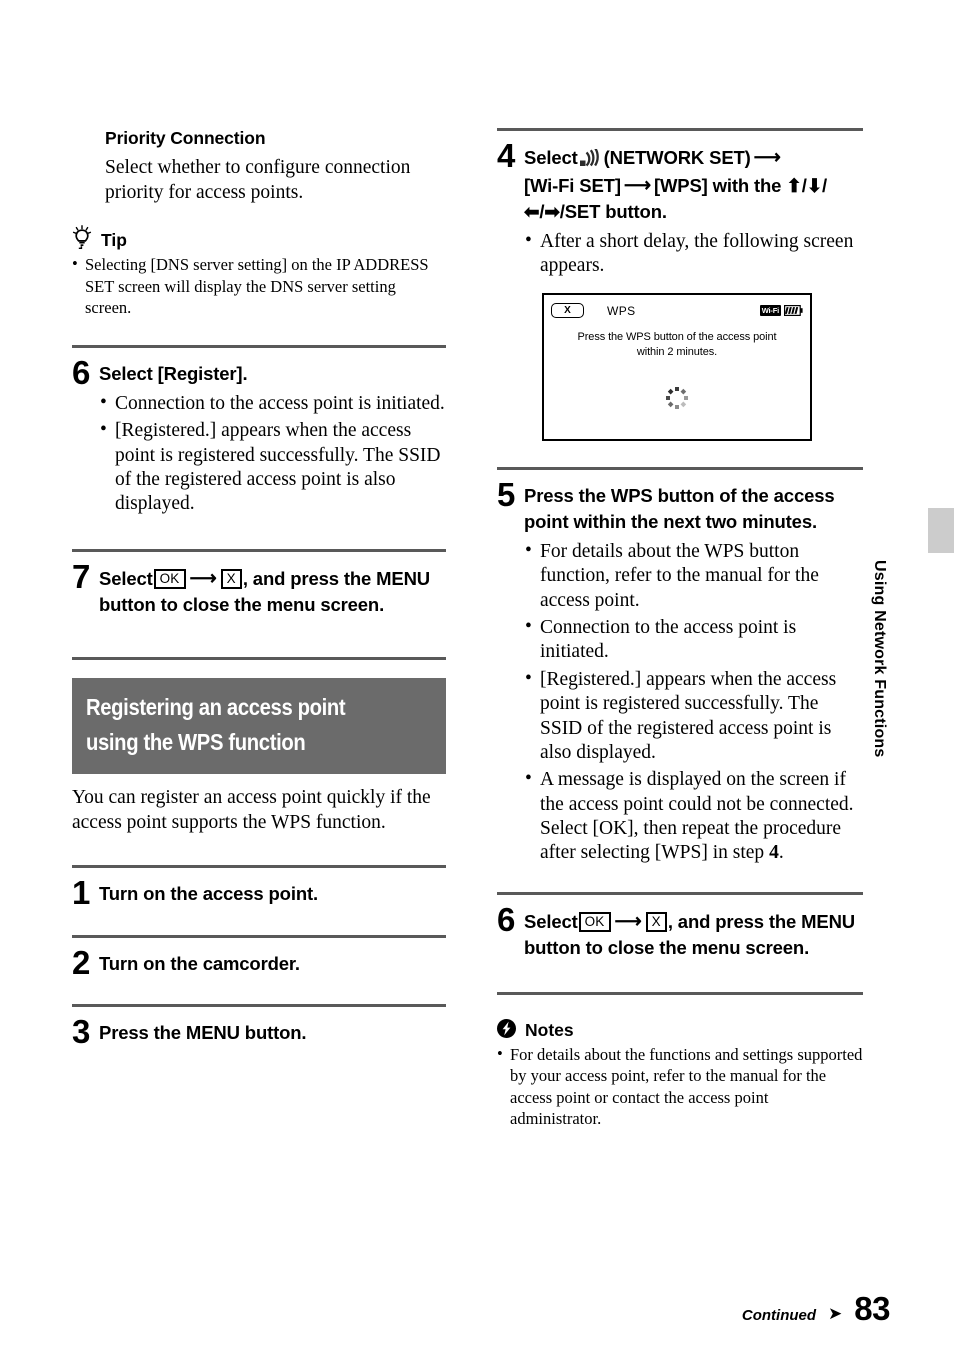 The width and height of the screenshot is (954, 1357). Describe the element at coordinates (506, 494) in the screenshot. I see `step-number: 5` at that location.